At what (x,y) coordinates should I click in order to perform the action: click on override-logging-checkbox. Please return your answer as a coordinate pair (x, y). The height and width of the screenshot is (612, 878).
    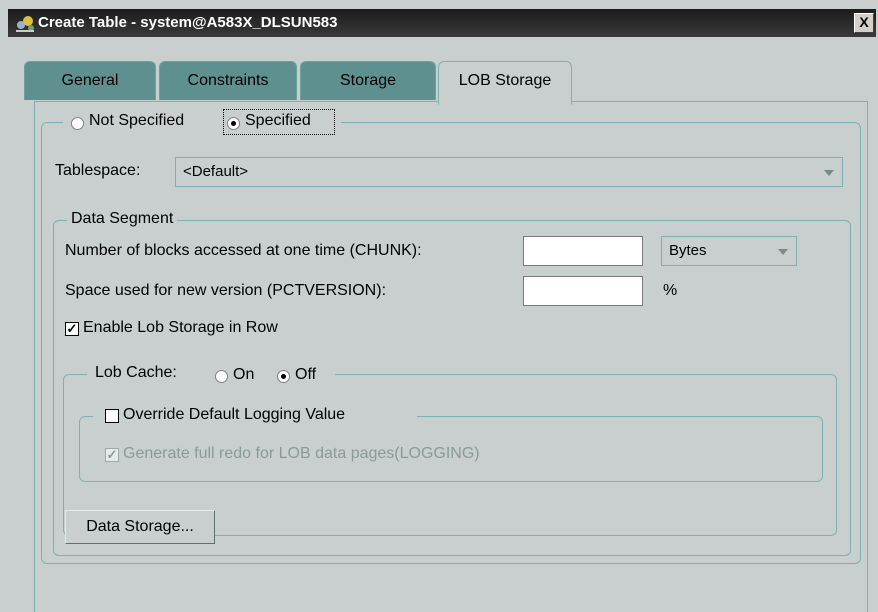
    Looking at the image, I should click on (112, 416).